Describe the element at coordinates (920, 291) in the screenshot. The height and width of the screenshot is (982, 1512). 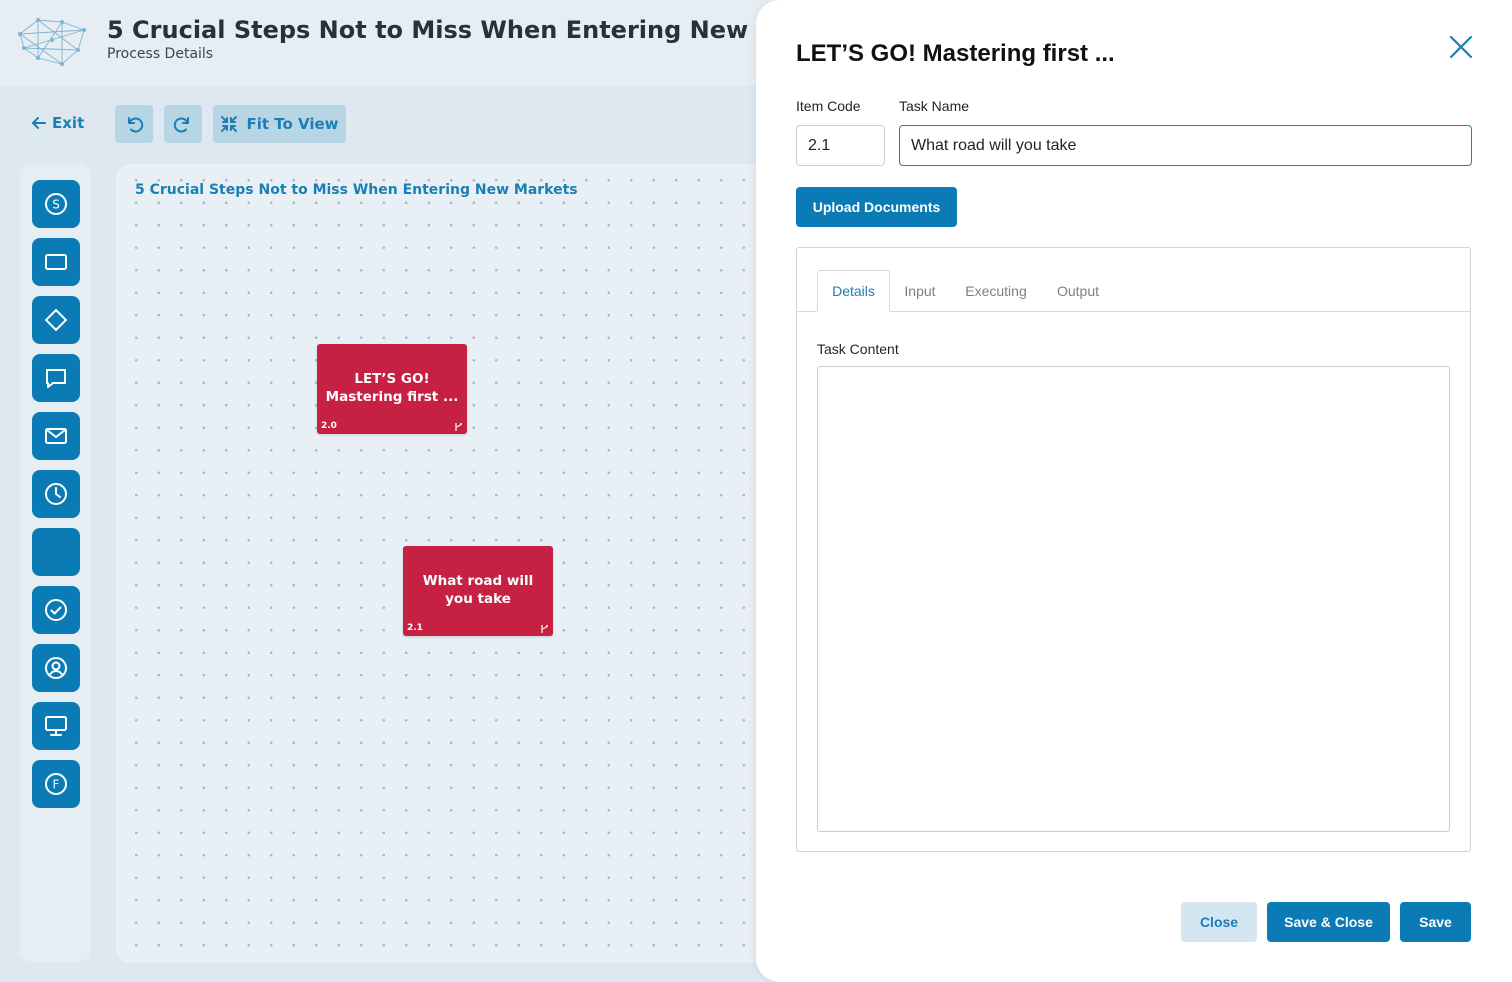
I see `tab-input: Input` at that location.